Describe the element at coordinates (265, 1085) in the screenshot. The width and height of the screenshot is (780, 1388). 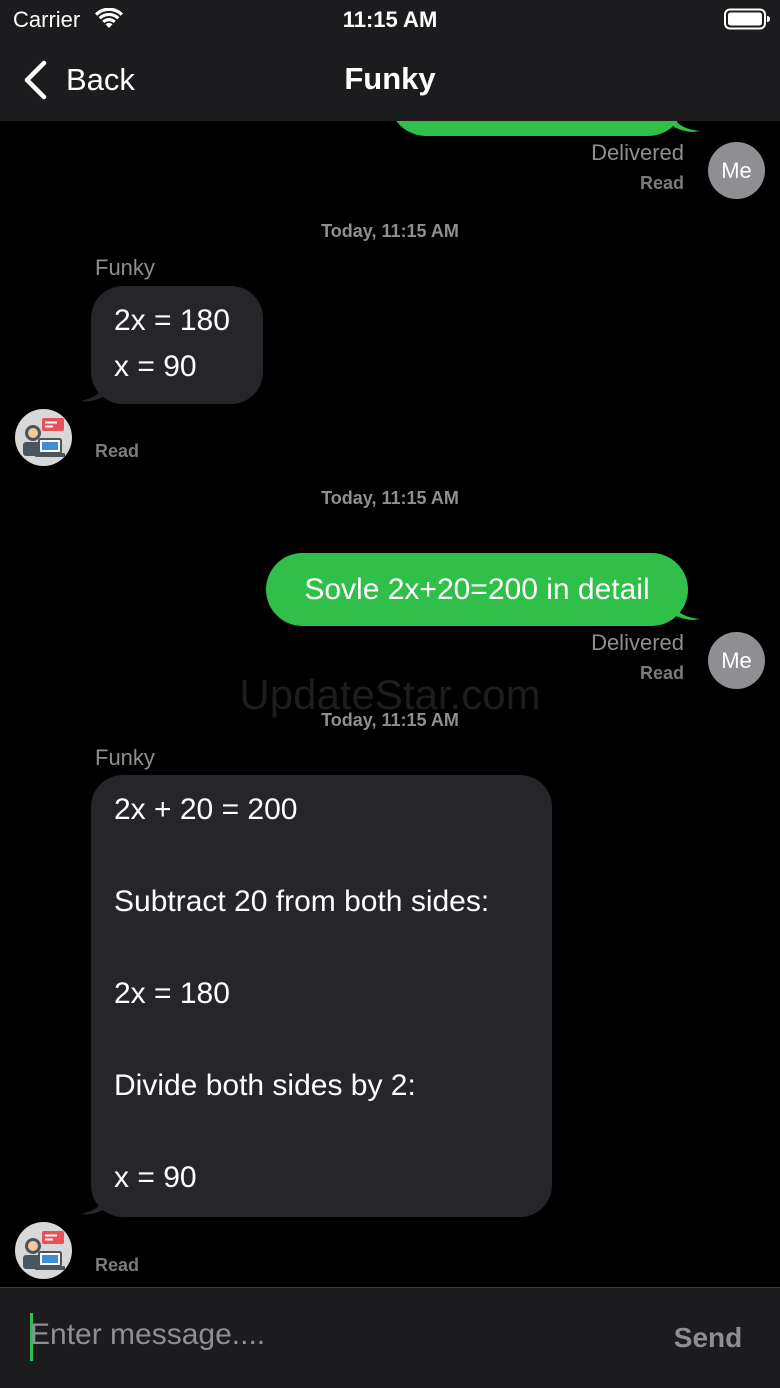
I see `message-line: Divide both sides by 2:` at that location.